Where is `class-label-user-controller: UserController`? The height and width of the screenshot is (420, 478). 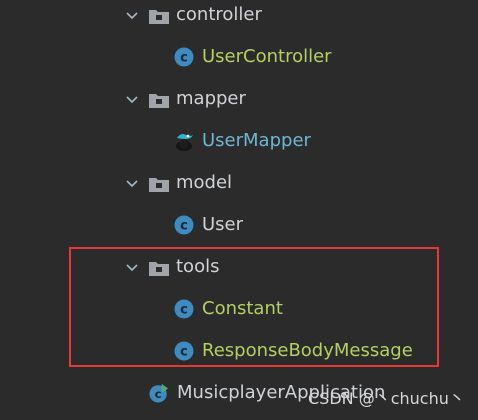 class-label-user-controller: UserController is located at coordinates (267, 56).